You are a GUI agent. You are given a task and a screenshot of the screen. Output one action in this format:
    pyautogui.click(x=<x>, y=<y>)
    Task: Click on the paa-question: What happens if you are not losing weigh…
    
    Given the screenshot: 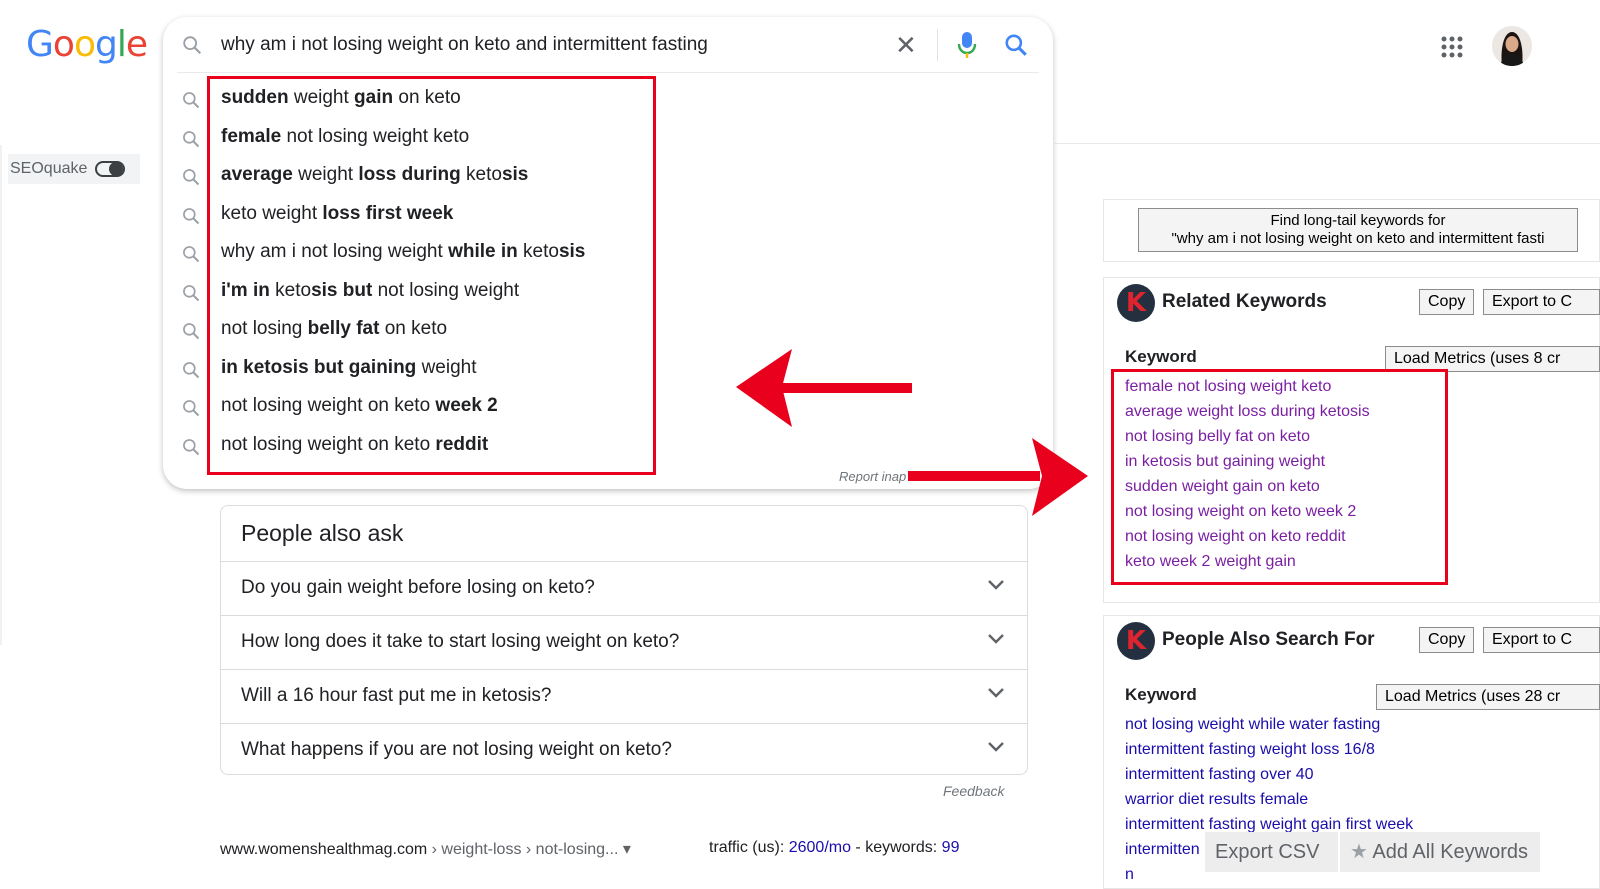 What is the action you would take?
    pyautogui.click(x=624, y=749)
    